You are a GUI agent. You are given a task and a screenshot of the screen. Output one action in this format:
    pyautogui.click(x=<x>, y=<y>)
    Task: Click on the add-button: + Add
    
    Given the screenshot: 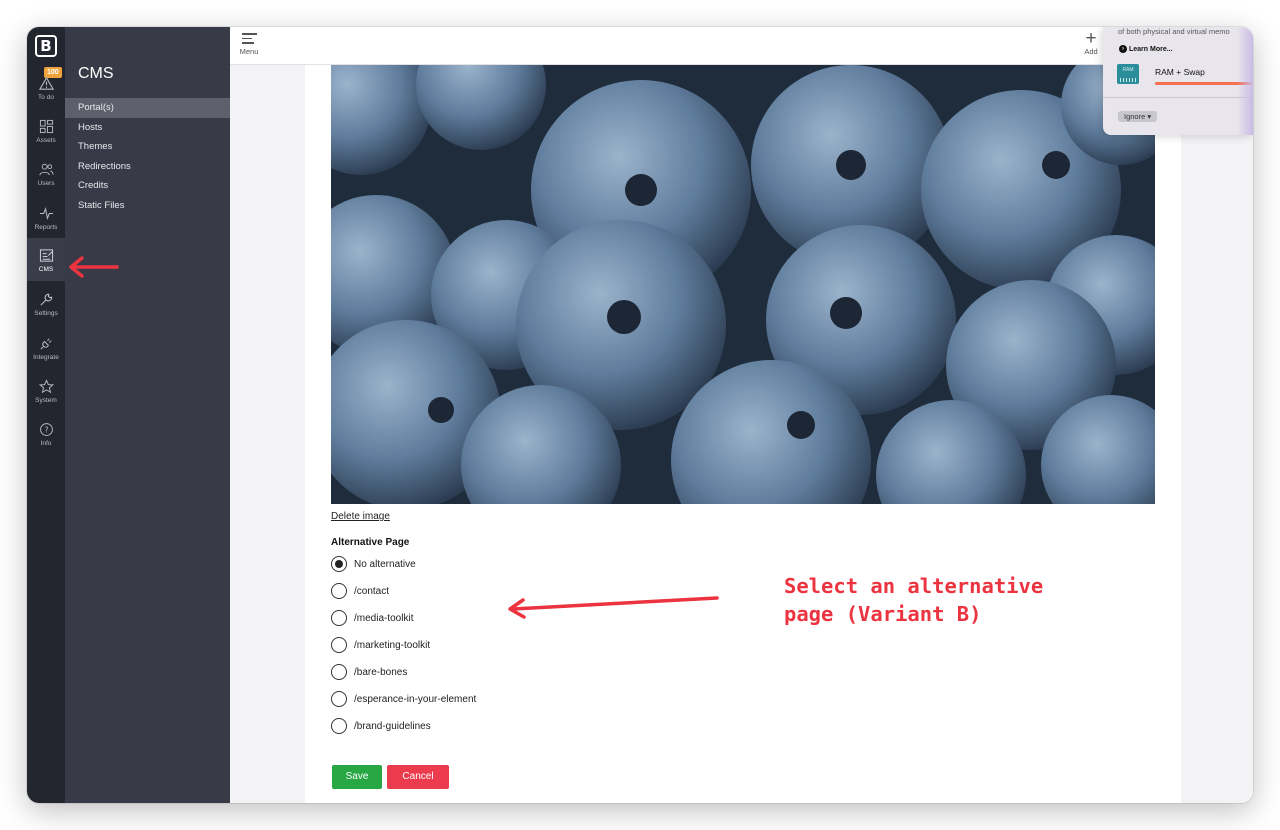 What is the action you would take?
    pyautogui.click(x=1091, y=42)
    